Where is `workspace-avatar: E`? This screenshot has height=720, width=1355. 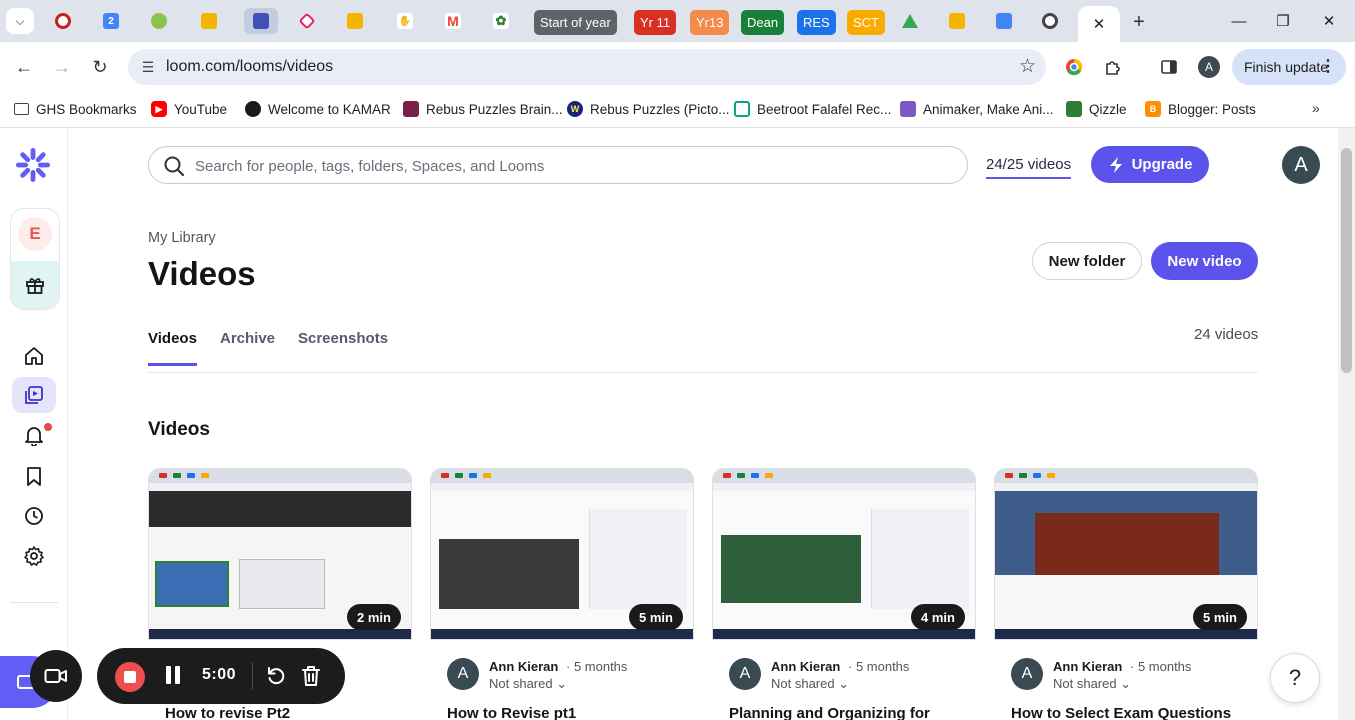 workspace-avatar: E is located at coordinates (35, 234).